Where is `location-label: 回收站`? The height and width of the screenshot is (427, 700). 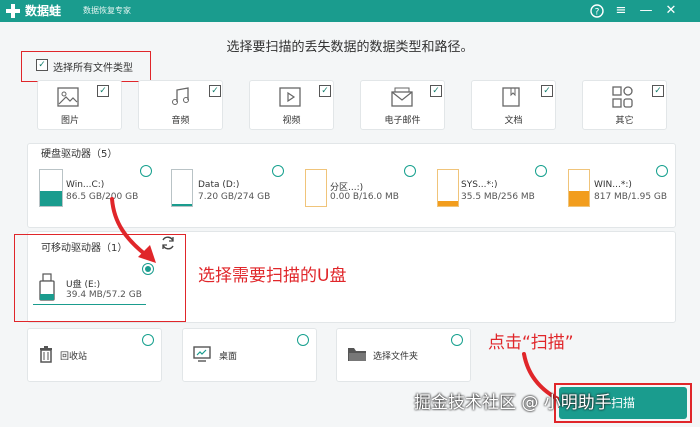 location-label: 回收站 is located at coordinates (74, 357).